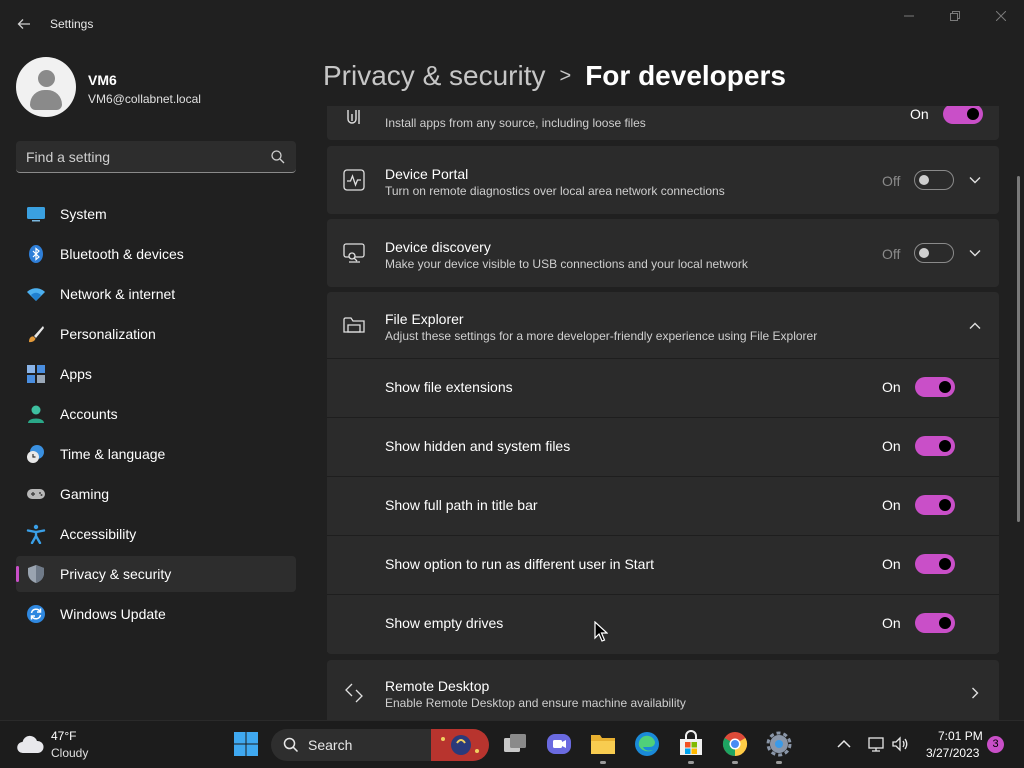 Image resolution: width=1024 pixels, height=768 pixels. I want to click on teams-chat-icon, so click(559, 744).